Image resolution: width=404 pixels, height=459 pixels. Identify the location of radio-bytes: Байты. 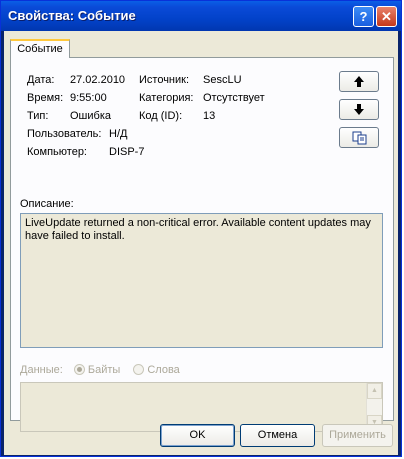
(97, 370).